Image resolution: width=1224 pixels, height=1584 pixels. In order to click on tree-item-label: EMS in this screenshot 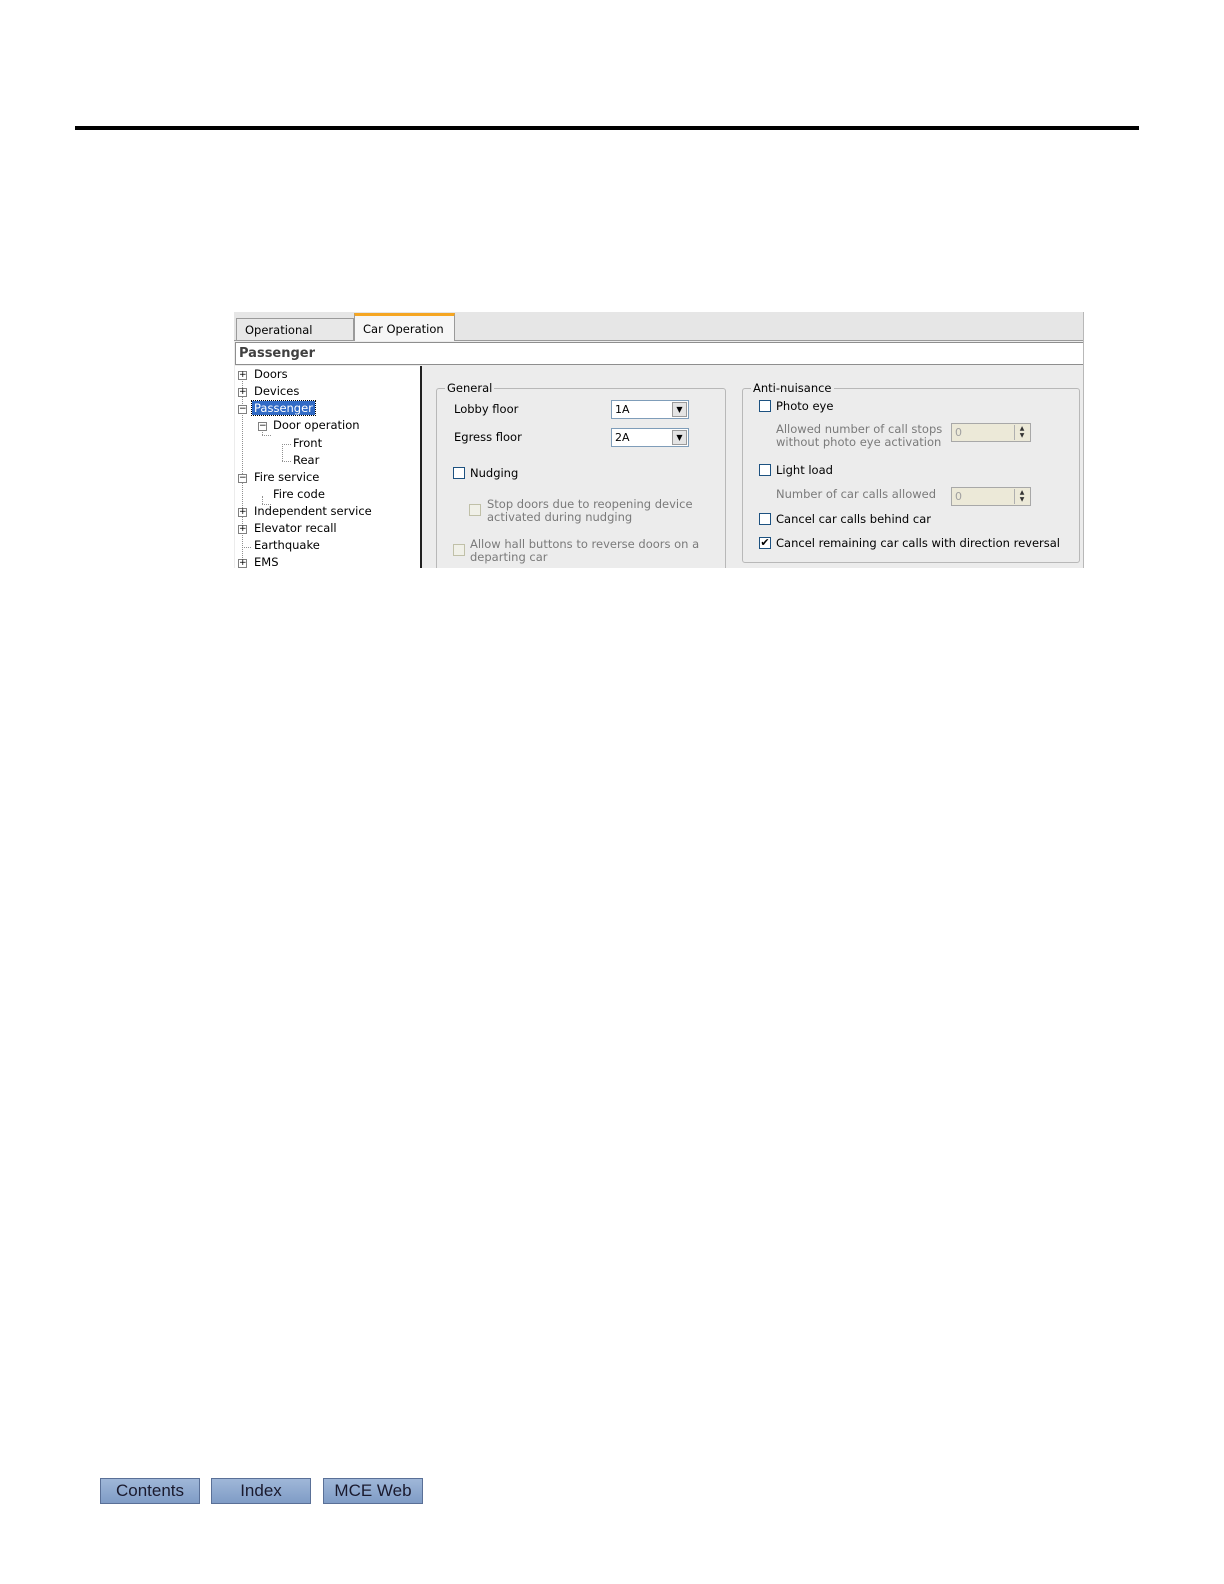, I will do `click(266, 561)`.